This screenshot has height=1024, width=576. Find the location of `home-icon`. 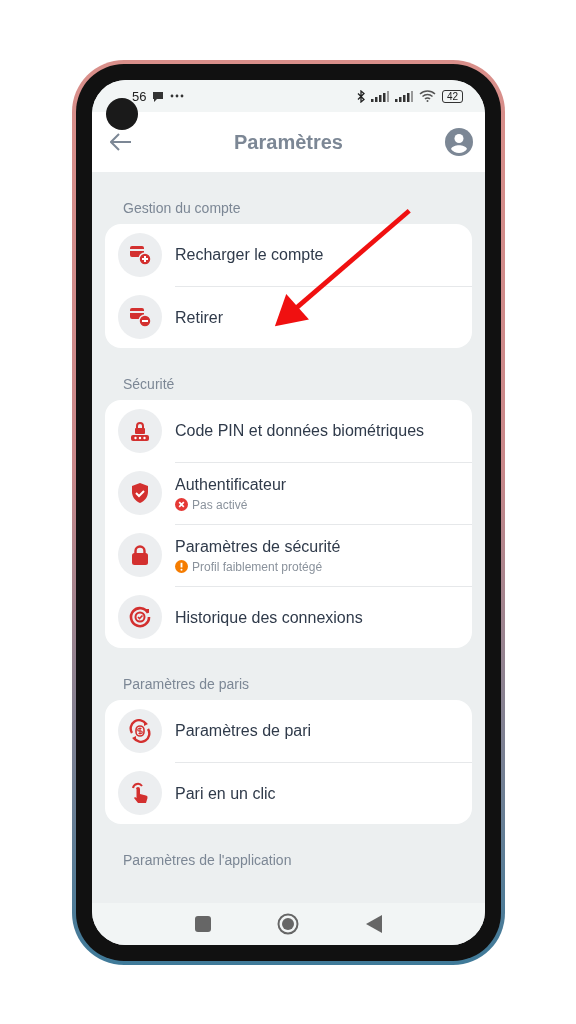

home-icon is located at coordinates (288, 924).